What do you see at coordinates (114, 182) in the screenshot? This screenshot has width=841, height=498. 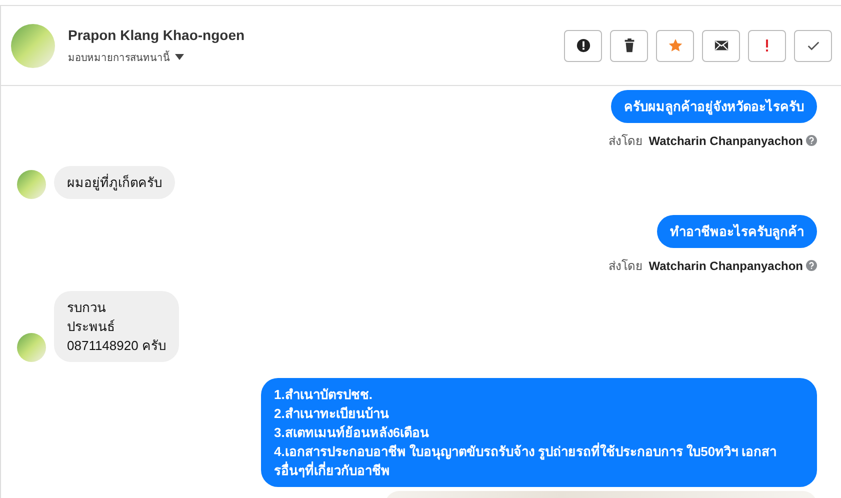 I see `message-bubble: ผมอยู่ที่ภูเก็ตครับ` at bounding box center [114, 182].